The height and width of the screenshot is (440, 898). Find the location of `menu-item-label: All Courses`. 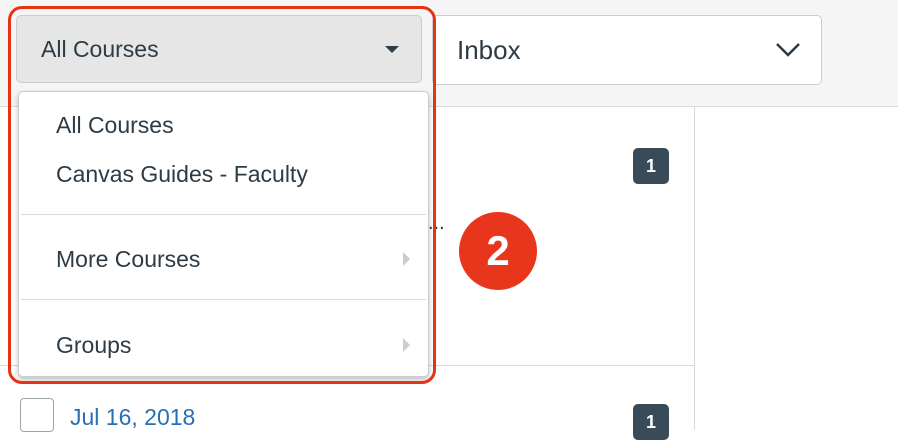

menu-item-label: All Courses is located at coordinates (115, 124).